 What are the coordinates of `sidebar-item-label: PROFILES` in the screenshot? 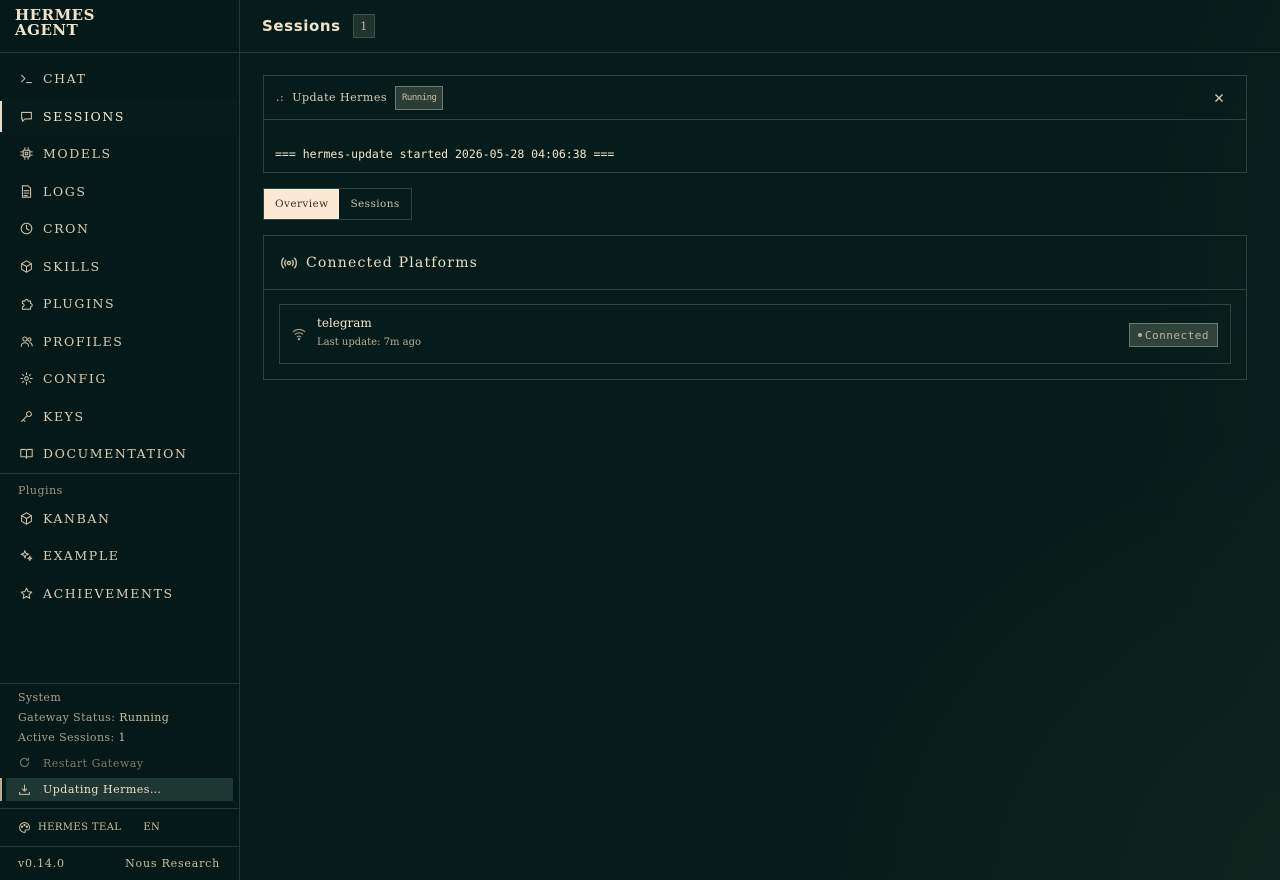 It's located at (83, 341).